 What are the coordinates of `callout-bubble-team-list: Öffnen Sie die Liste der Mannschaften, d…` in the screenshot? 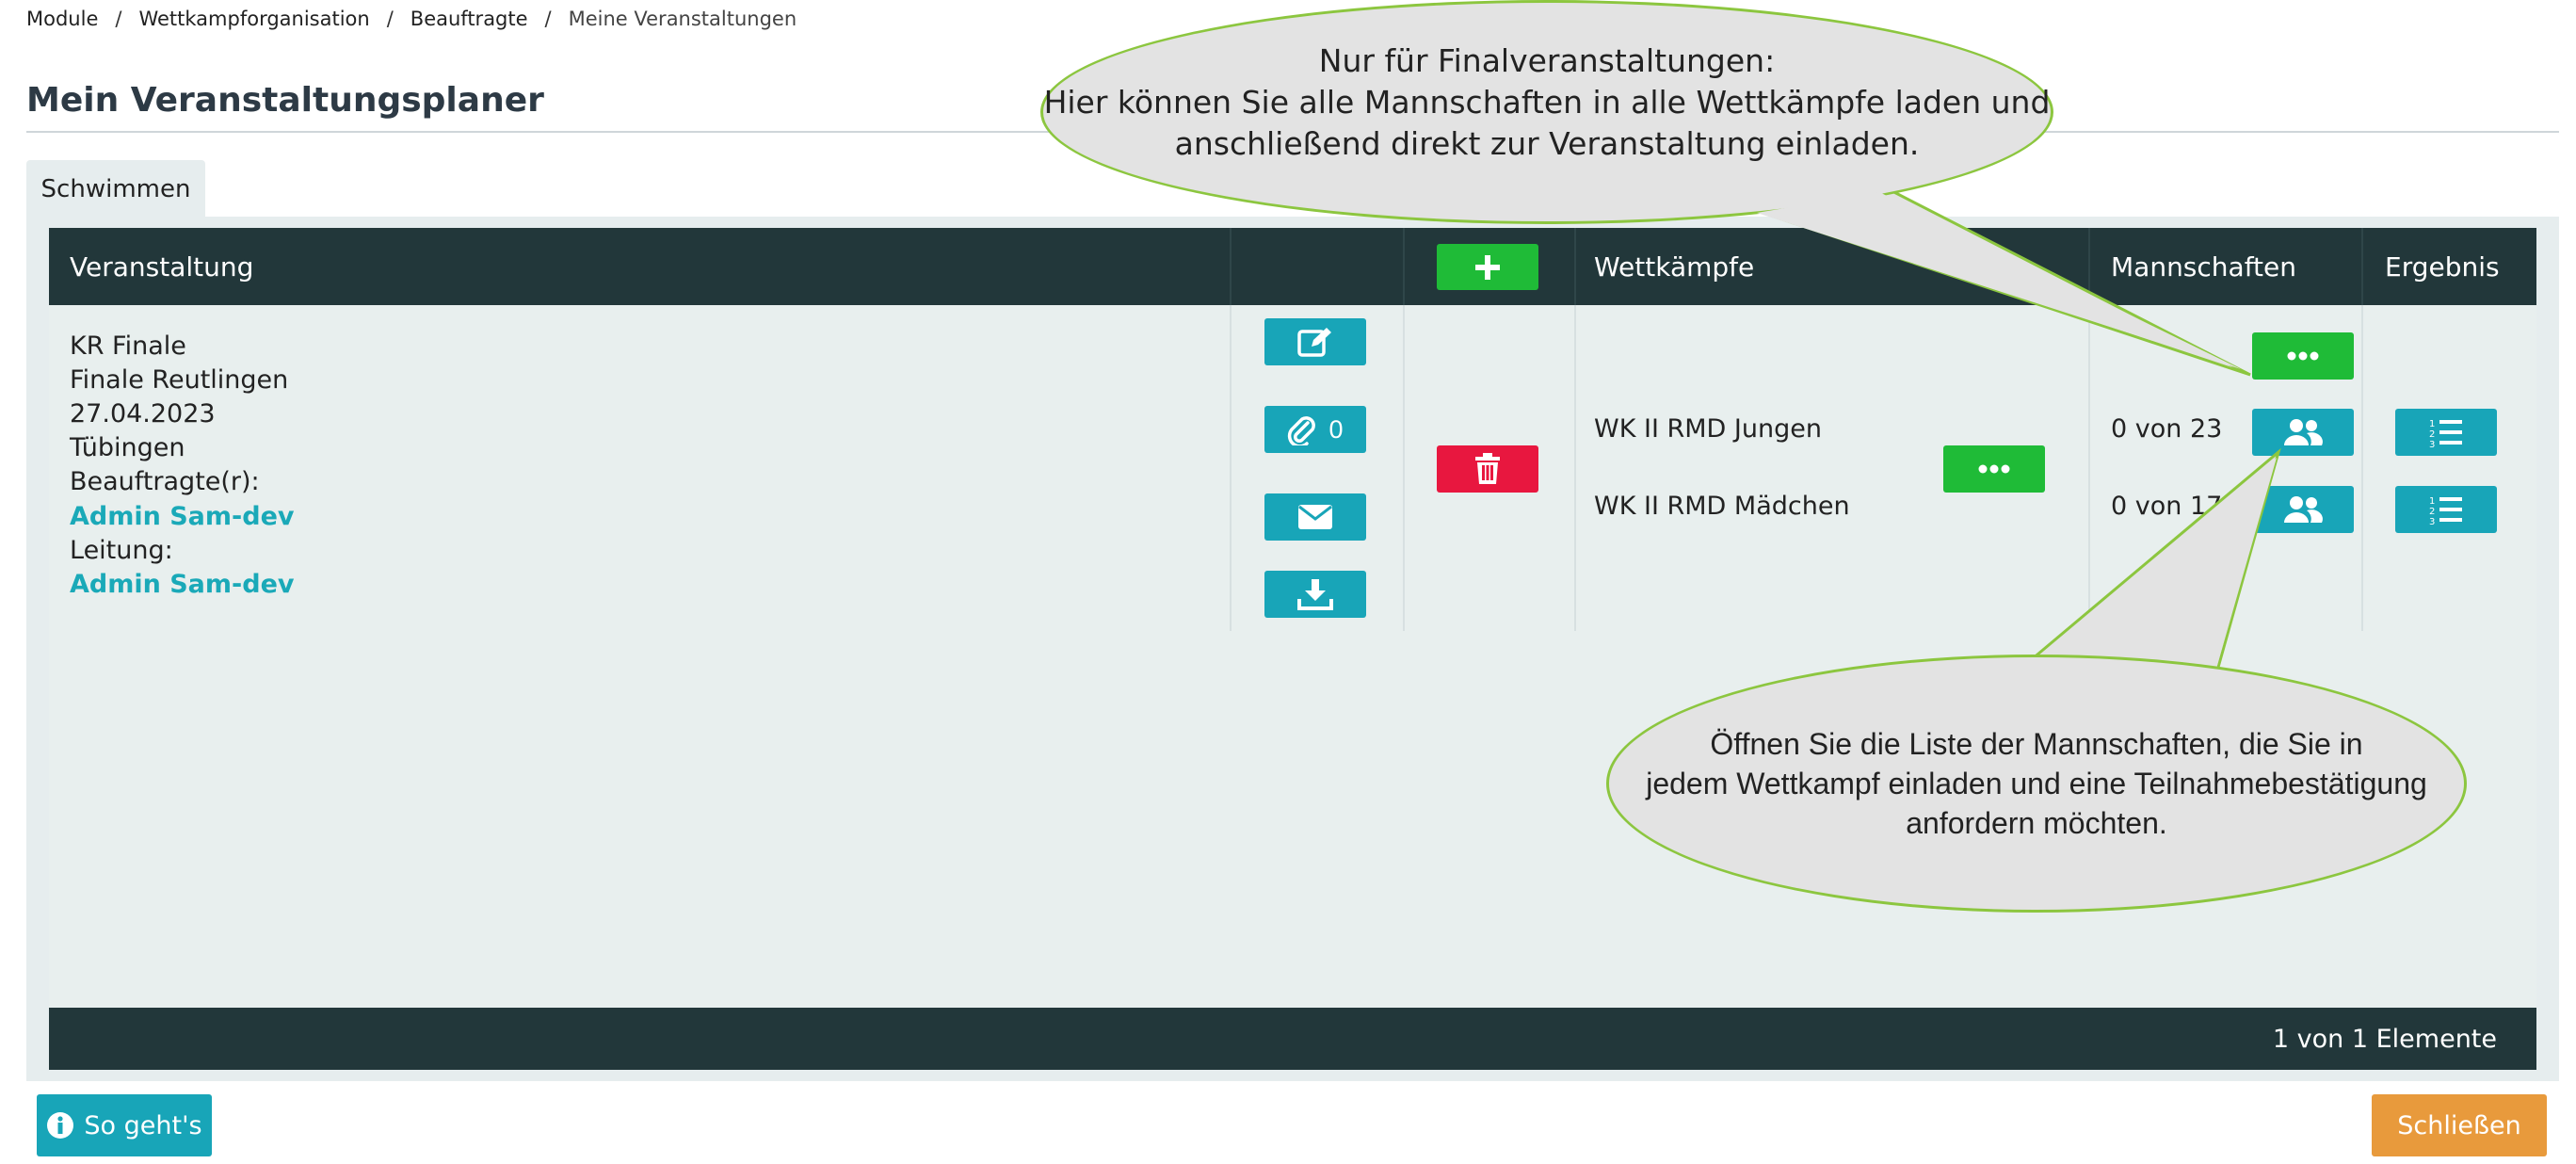 It's located at (2036, 784).